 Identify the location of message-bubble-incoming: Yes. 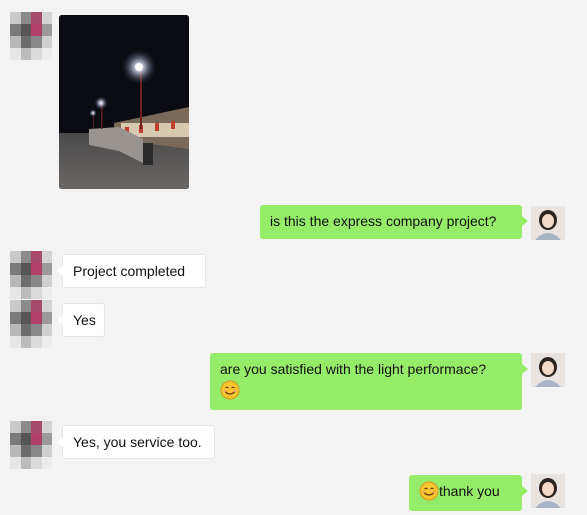
(81, 320).